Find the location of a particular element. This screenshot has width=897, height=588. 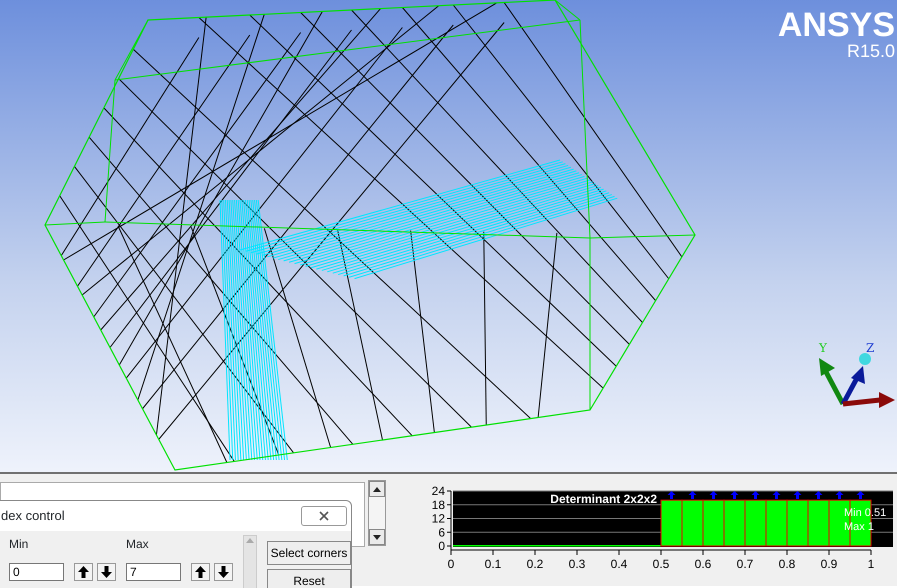

input-field: 0 is located at coordinates (36, 572).